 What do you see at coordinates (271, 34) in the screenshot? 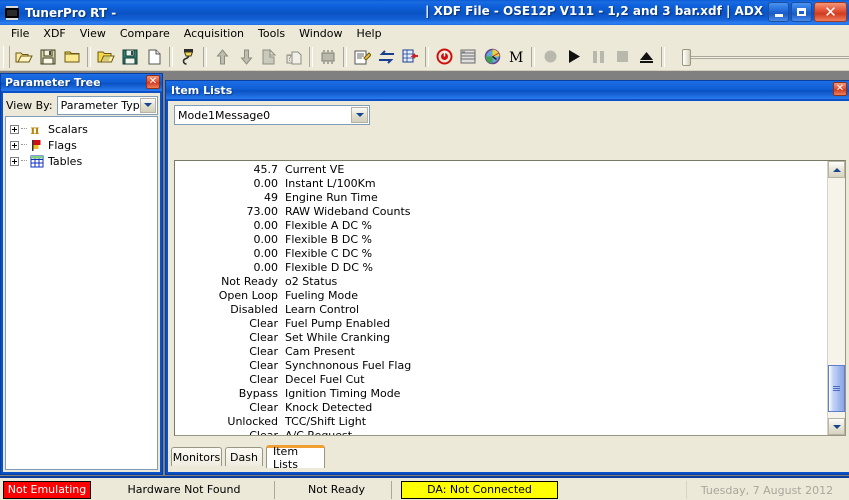
I see `menu-item-tools: Tools` at bounding box center [271, 34].